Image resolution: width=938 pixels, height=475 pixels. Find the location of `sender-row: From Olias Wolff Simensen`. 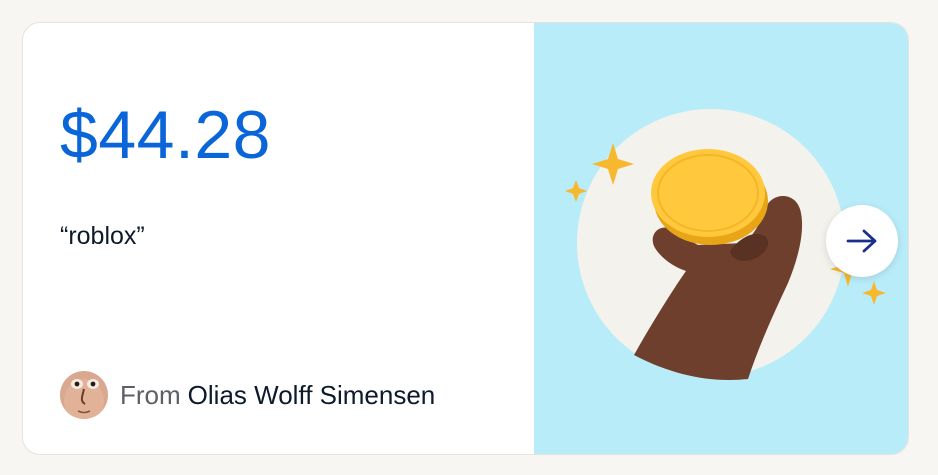

sender-row: From Olias Wolff Simensen is located at coordinates (247, 395).